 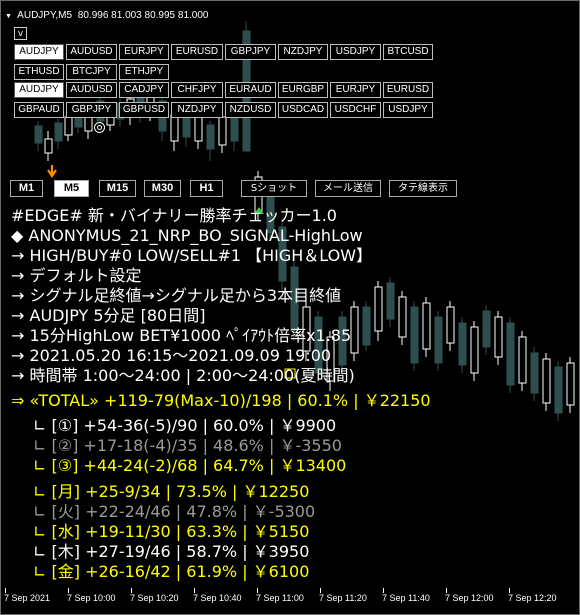 I want to click on symbol-button-row1: EURUSD, so click(x=197, y=52).